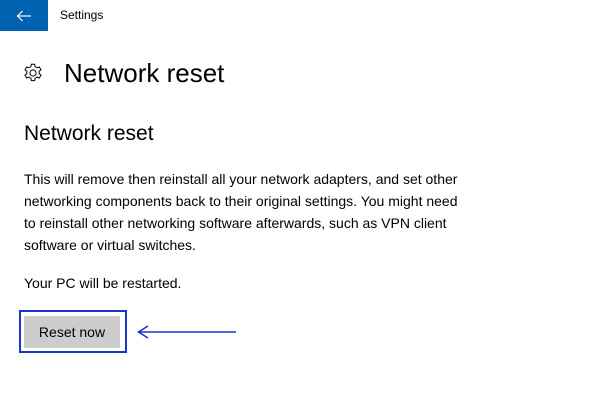 This screenshot has width=599, height=410. What do you see at coordinates (89, 133) in the screenshot?
I see `section-title: Network reset` at bounding box center [89, 133].